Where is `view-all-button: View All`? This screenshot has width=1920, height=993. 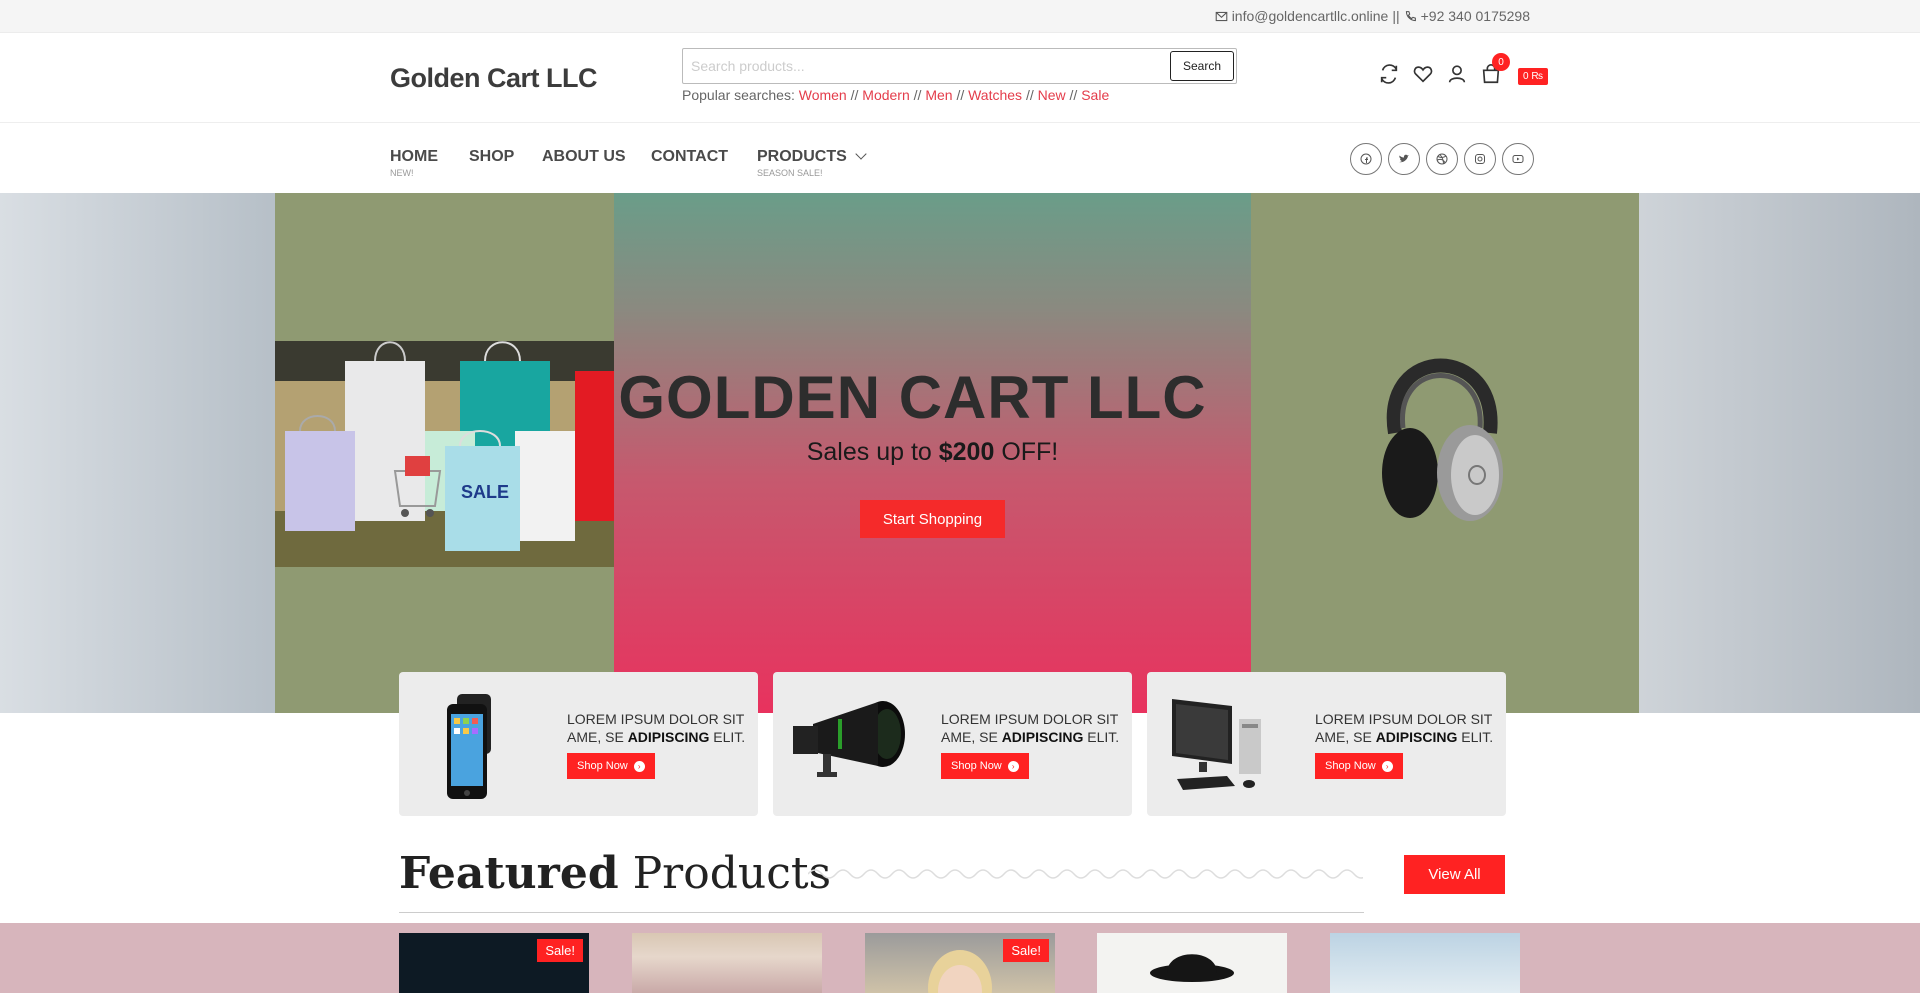 view-all-button: View All is located at coordinates (1454, 874).